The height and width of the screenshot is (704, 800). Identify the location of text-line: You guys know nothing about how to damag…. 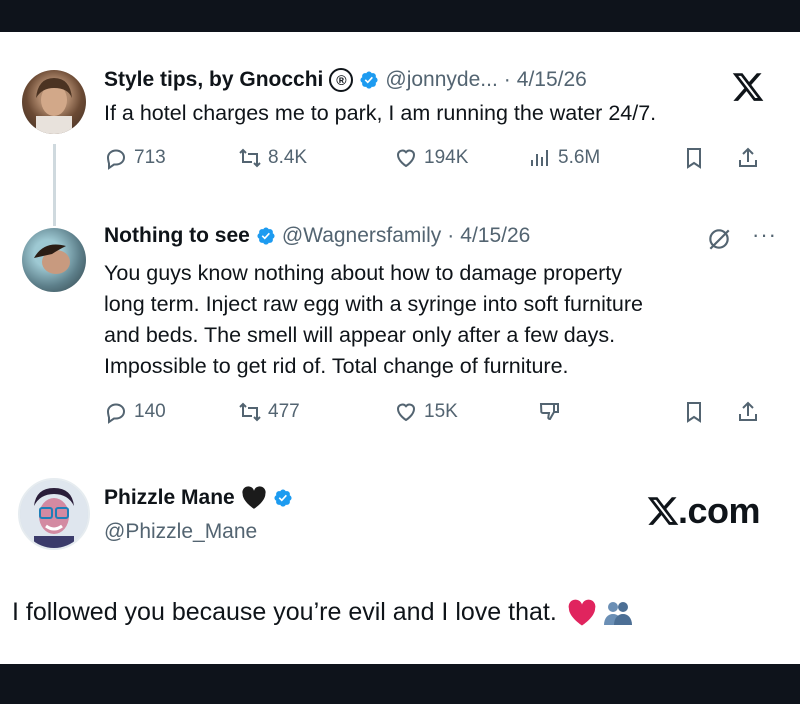
(363, 273).